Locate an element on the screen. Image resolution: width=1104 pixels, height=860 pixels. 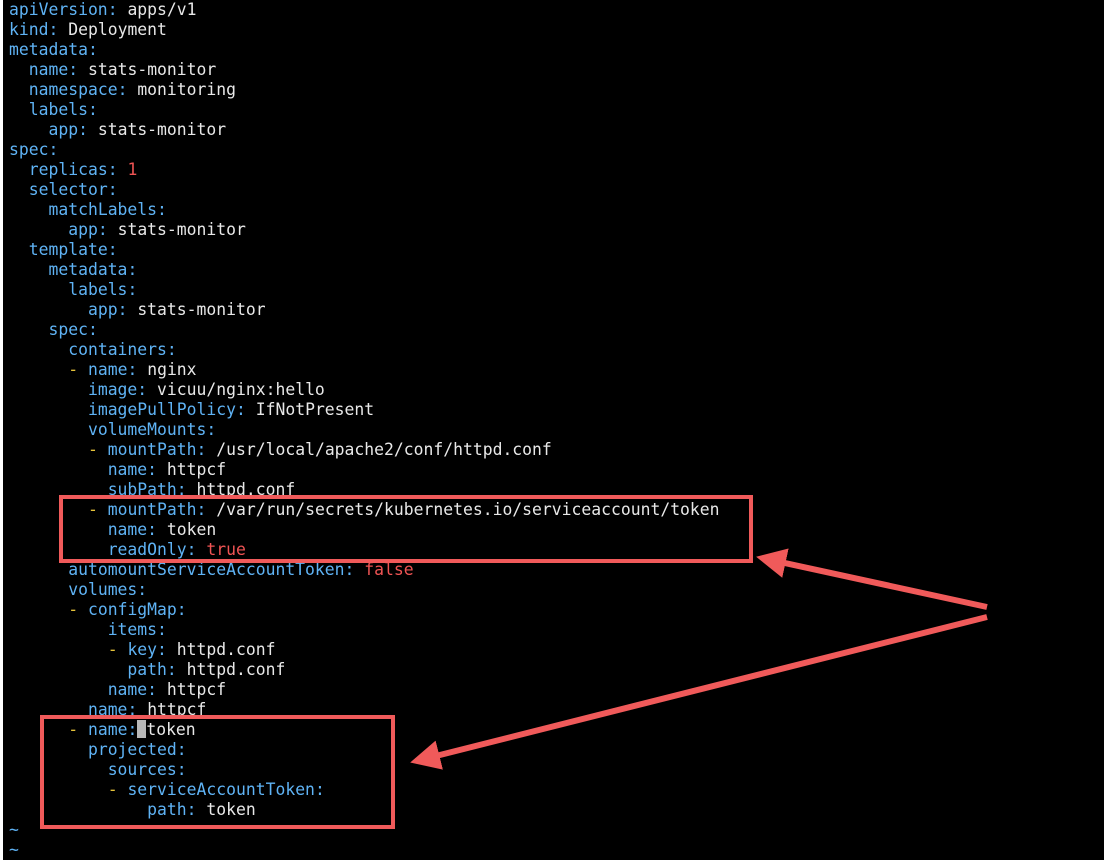
yaml-key: name is located at coordinates (107, 369).